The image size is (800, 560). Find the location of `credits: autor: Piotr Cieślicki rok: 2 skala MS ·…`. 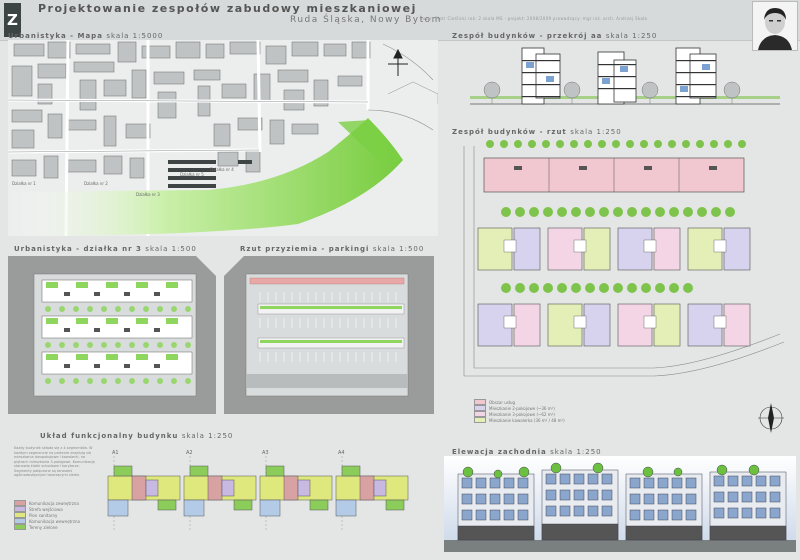

credits: autor: Piotr Cieślicki rok: 2 skala MS ·… is located at coordinates (534, 18).